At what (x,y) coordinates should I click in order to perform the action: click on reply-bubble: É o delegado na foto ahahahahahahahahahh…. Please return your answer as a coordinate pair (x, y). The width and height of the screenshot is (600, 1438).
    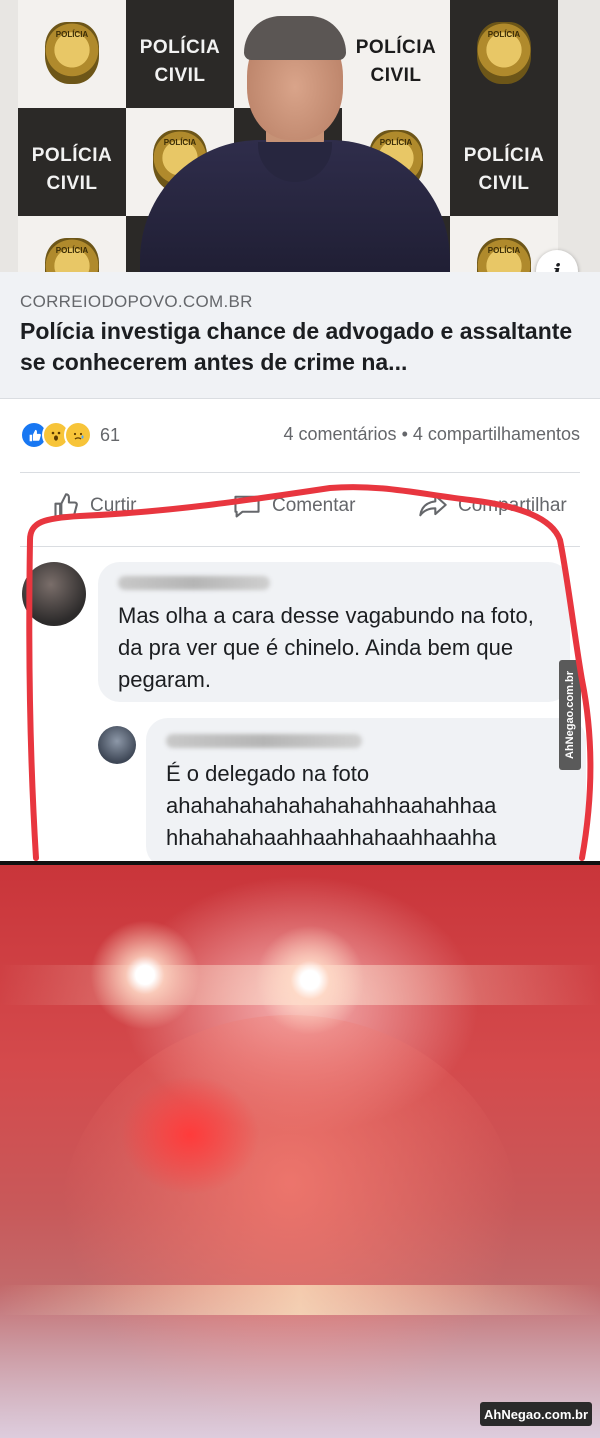
    Looking at the image, I should click on (366, 793).